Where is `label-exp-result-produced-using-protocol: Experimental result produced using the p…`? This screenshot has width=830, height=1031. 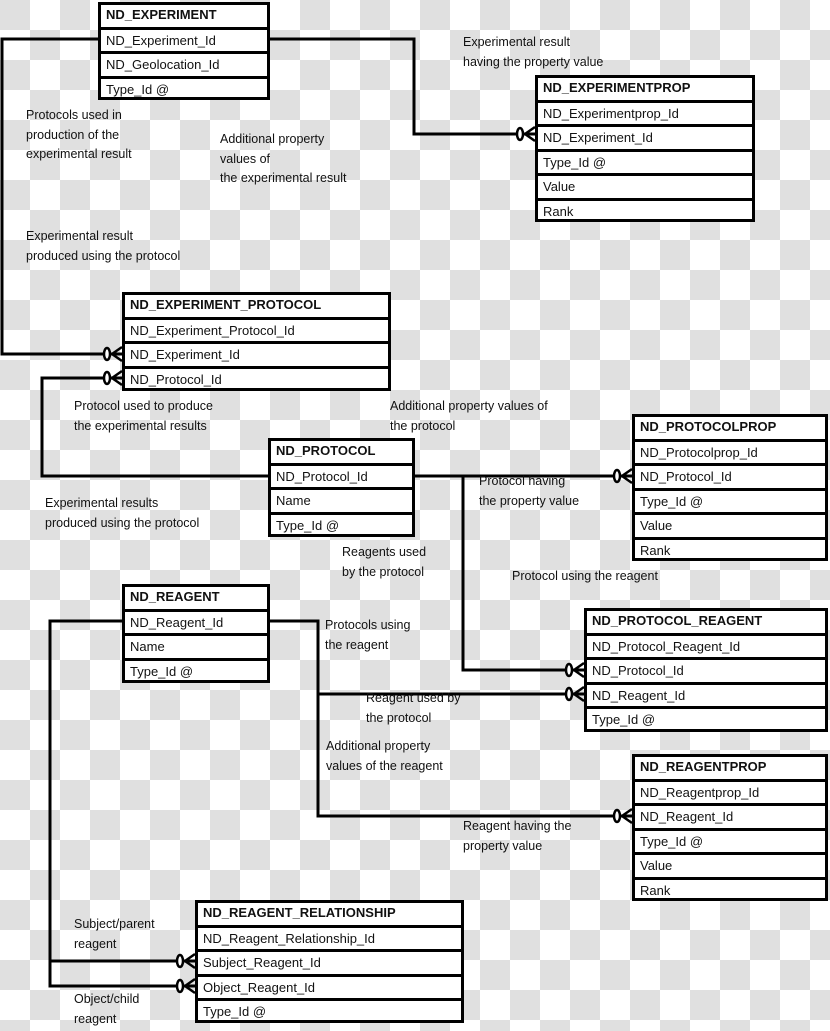 label-exp-result-produced-using-protocol: Experimental result produced using the p… is located at coordinates (103, 246).